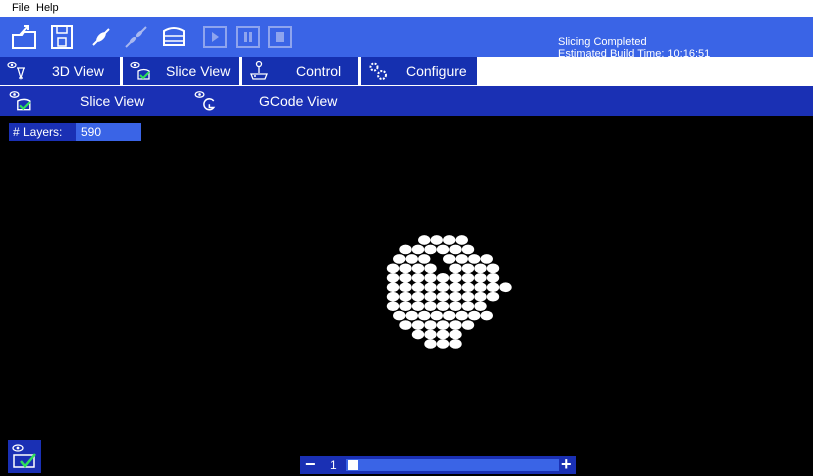 The image size is (813, 476). What do you see at coordinates (198, 71) in the screenshot?
I see `tab-slice-view-label: Slice View` at bounding box center [198, 71].